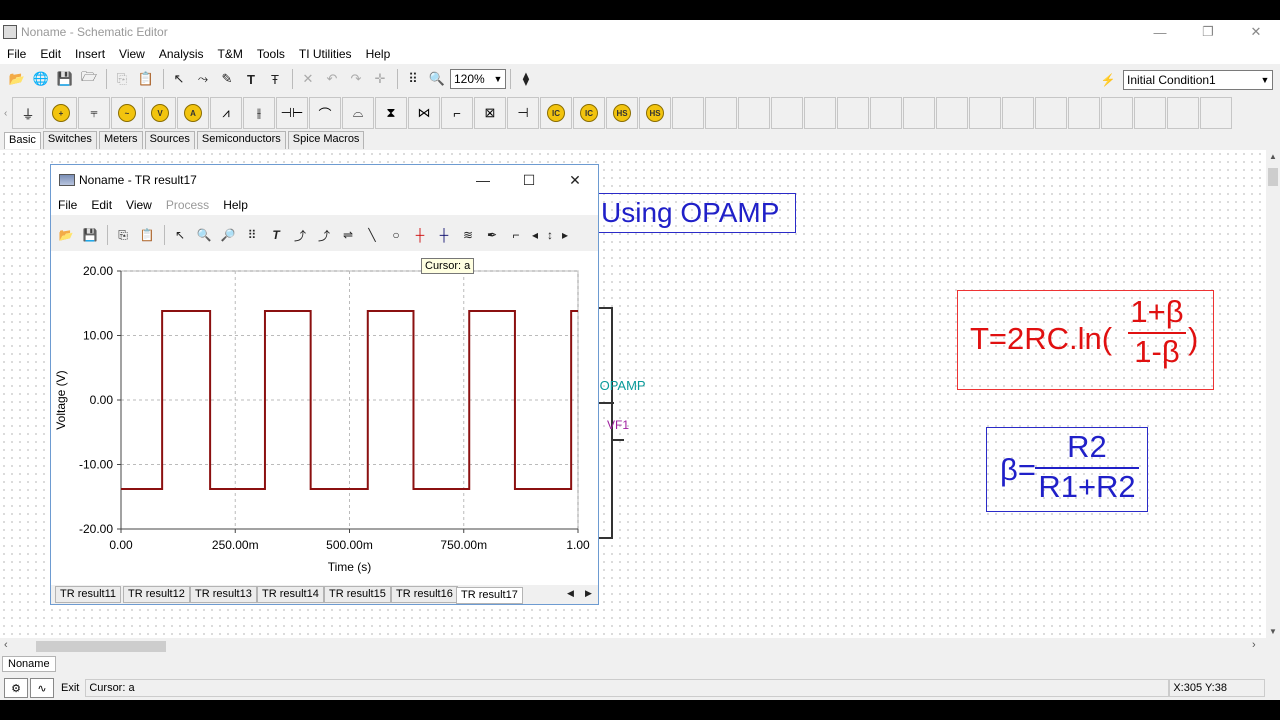 The width and height of the screenshot is (1280, 720). What do you see at coordinates (424, 594) in the screenshot?
I see `tab-tr-result16: TR result16` at bounding box center [424, 594].